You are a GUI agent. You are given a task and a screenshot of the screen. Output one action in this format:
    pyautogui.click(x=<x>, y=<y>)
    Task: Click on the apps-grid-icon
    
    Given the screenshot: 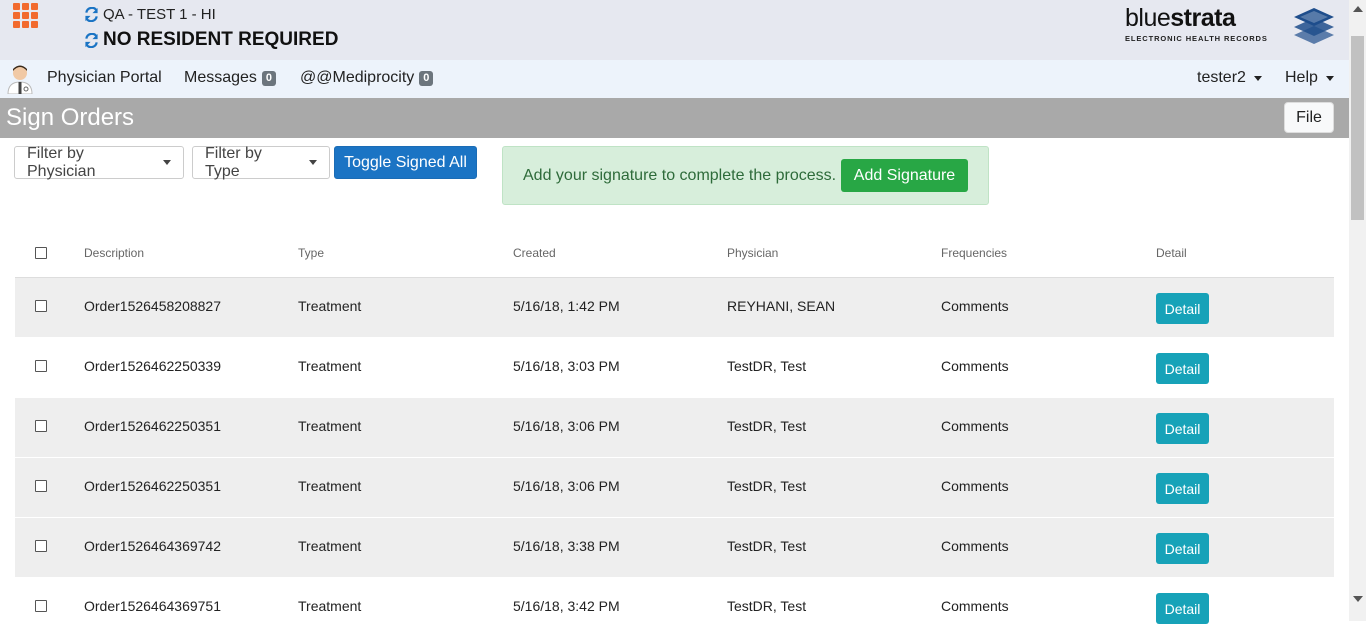 What is the action you would take?
    pyautogui.click(x=26, y=16)
    